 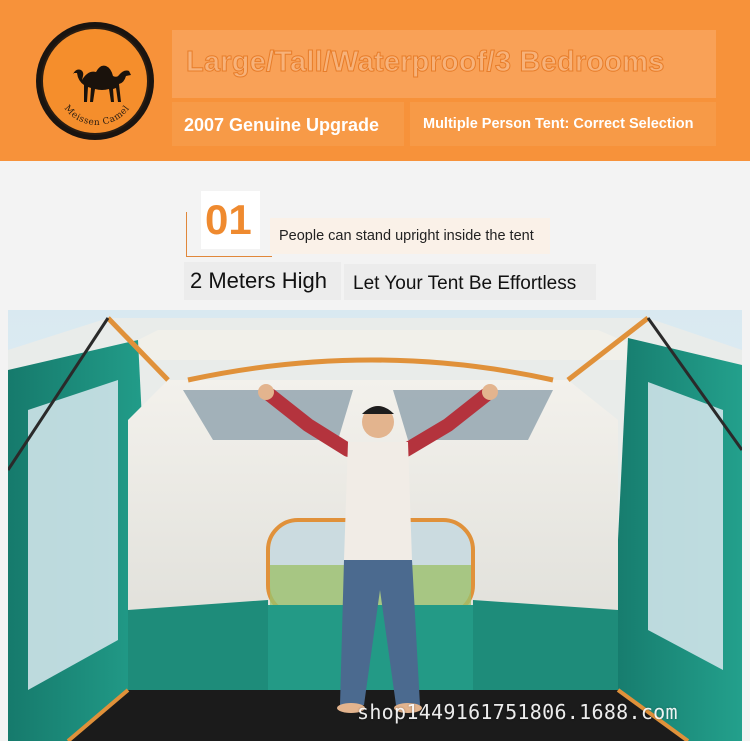 What do you see at coordinates (425, 62) in the screenshot?
I see `headline: Large/Tall/Waterproof/3 Bedrooms` at bounding box center [425, 62].